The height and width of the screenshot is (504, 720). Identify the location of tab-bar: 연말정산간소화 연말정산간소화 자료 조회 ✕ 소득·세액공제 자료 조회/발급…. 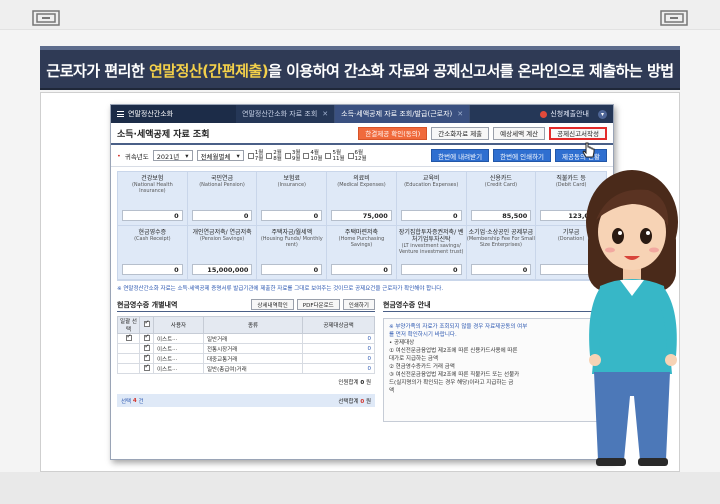
(362, 114).